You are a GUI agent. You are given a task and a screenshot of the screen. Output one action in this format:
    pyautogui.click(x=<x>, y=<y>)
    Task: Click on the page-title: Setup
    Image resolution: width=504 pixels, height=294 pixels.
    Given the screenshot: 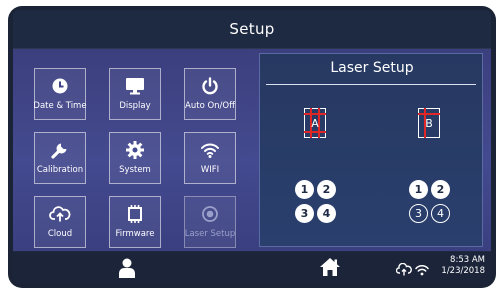 What is the action you would take?
    pyautogui.click(x=252, y=29)
    